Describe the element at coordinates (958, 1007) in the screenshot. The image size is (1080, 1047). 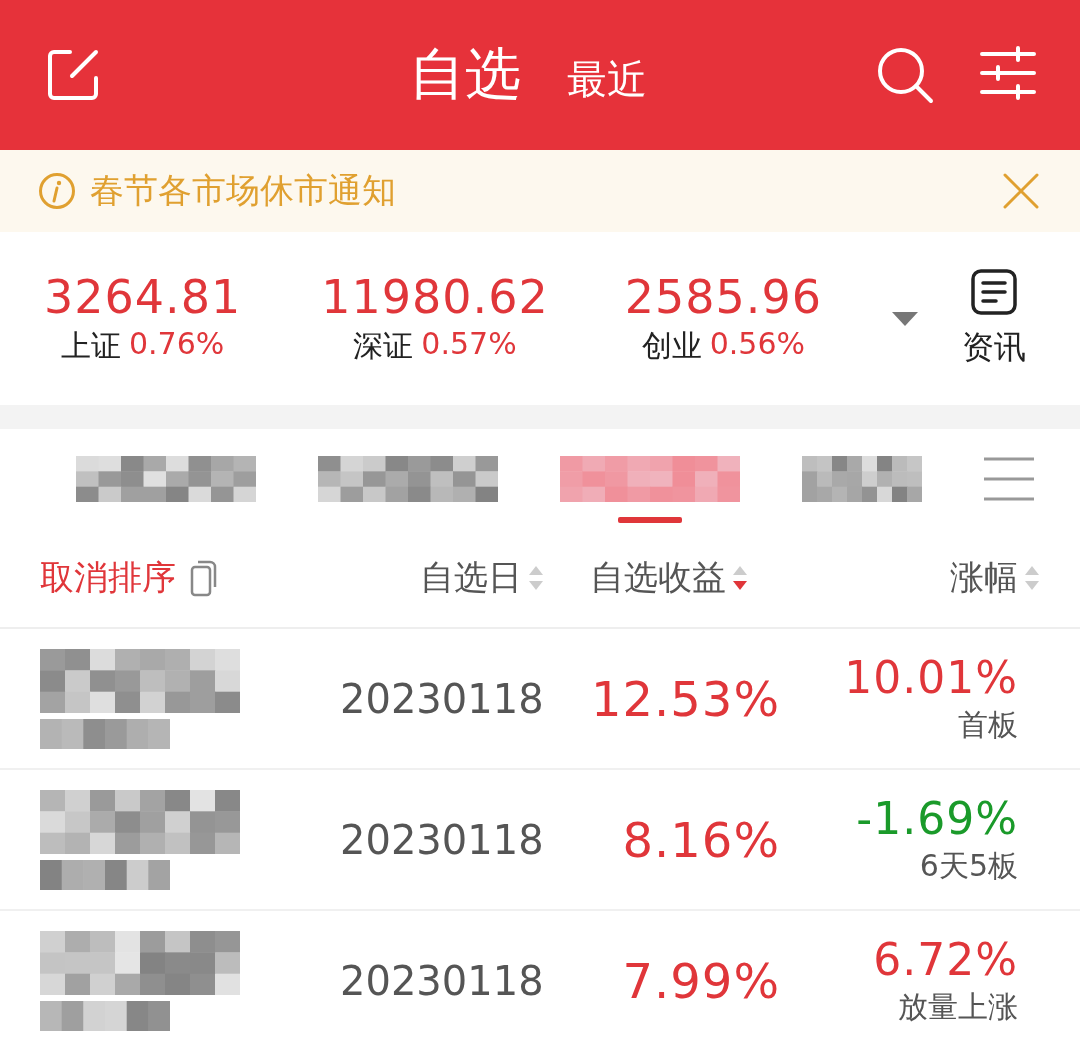
I see `stock-tag: 放量上涨` at that location.